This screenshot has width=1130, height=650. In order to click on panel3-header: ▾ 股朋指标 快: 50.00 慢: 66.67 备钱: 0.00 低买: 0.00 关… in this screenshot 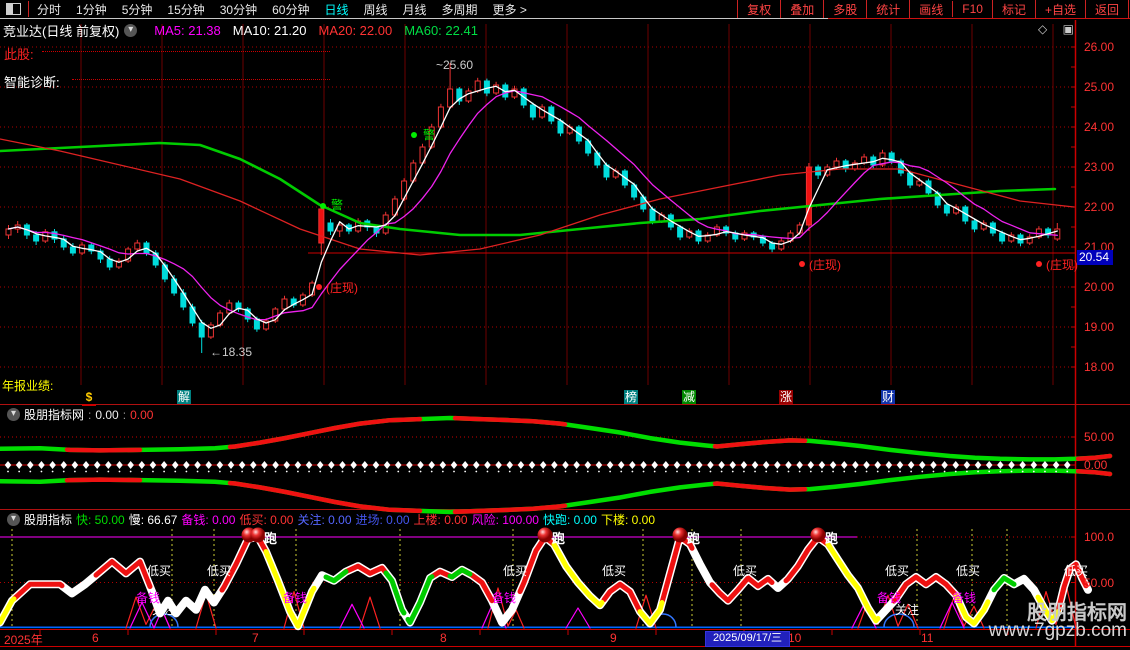, I will do `click(332, 519)`.